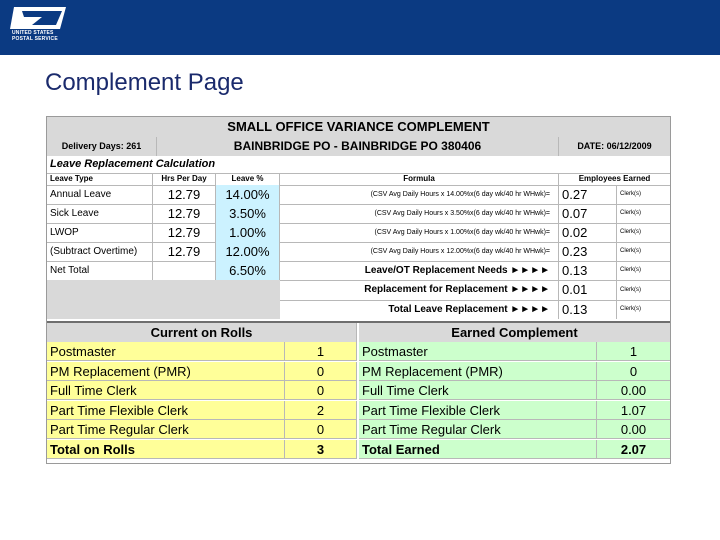  What do you see at coordinates (419, 290) in the screenshot?
I see `replacement-label: Replacement for Replacement ►►►►` at bounding box center [419, 290].